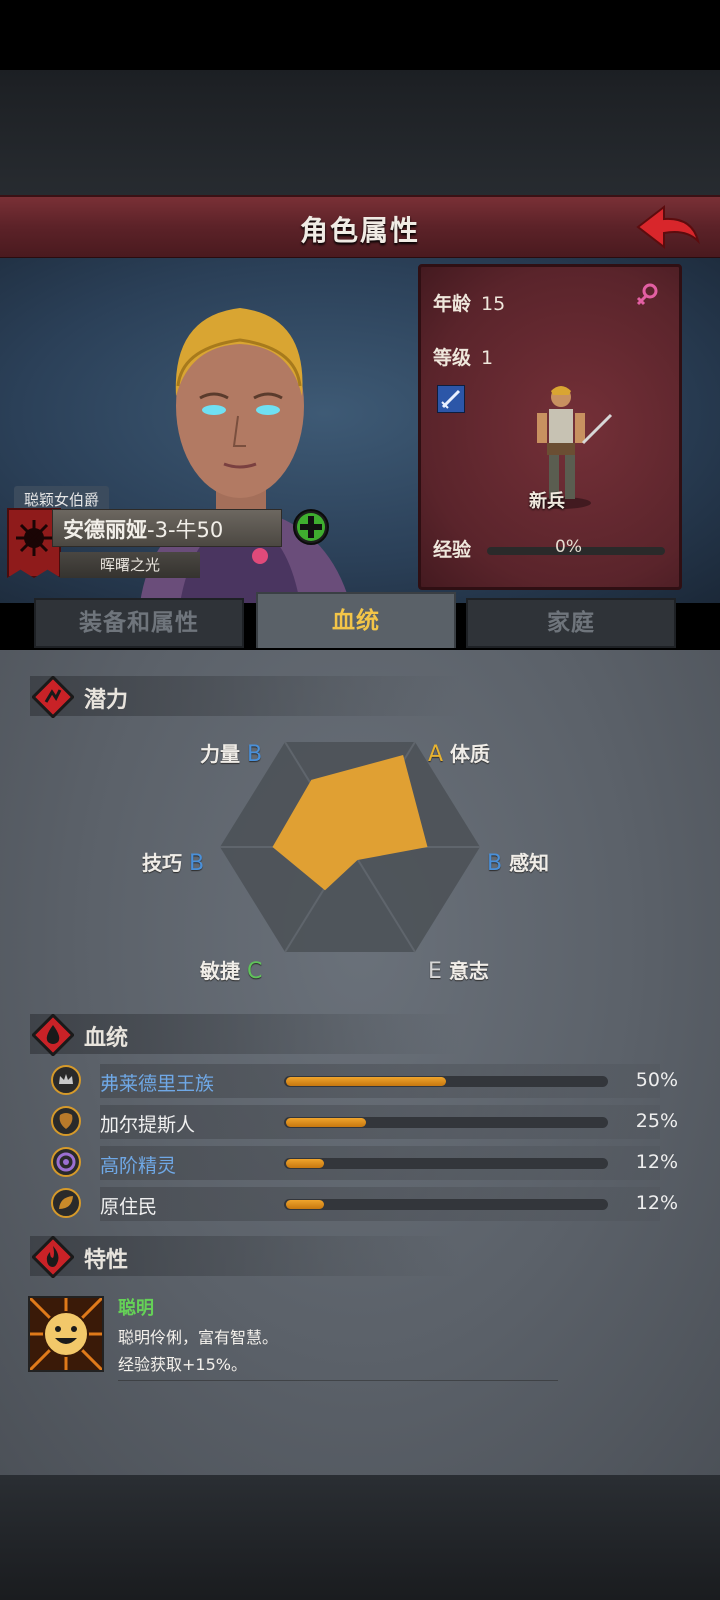 This screenshot has width=720, height=1600. What do you see at coordinates (647, 294) in the screenshot?
I see `female-gender-icon` at bounding box center [647, 294].